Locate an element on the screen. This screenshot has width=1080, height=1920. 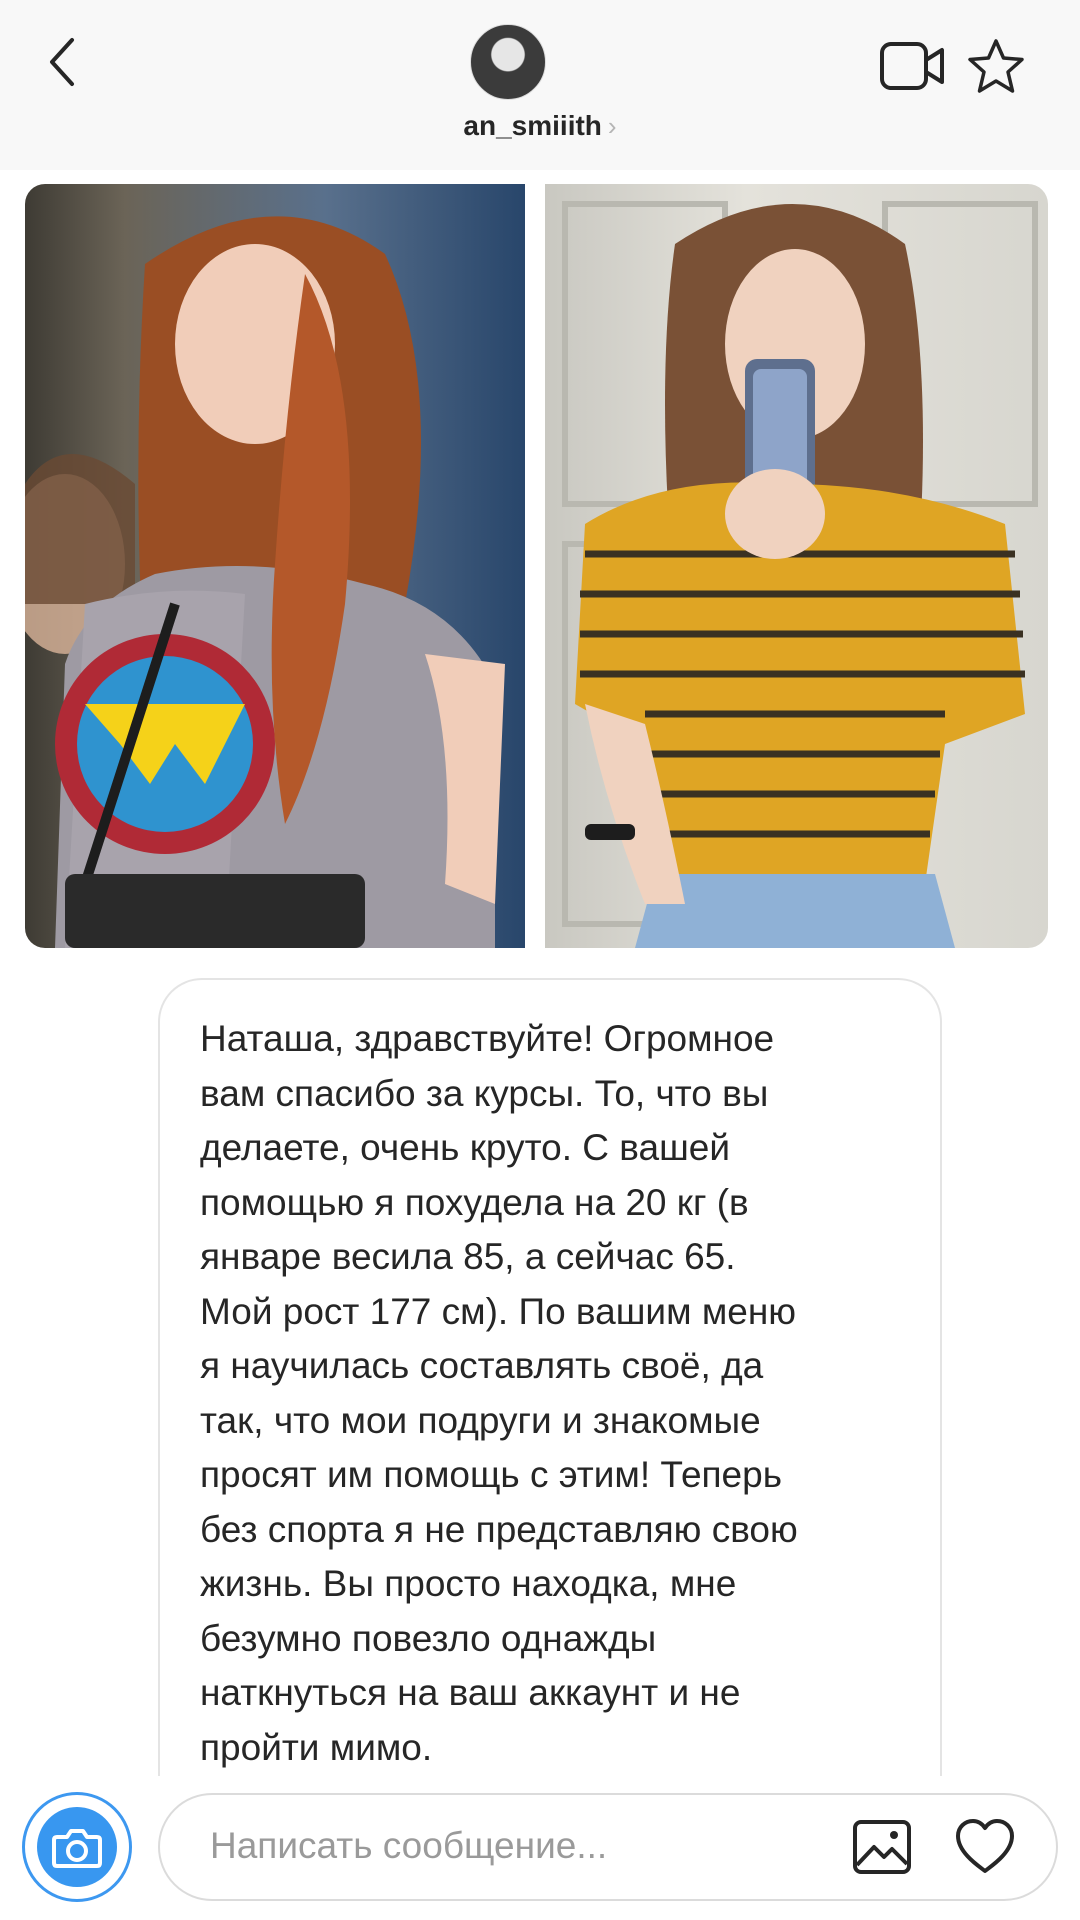
video-camera-icon is located at coordinates (912, 66).